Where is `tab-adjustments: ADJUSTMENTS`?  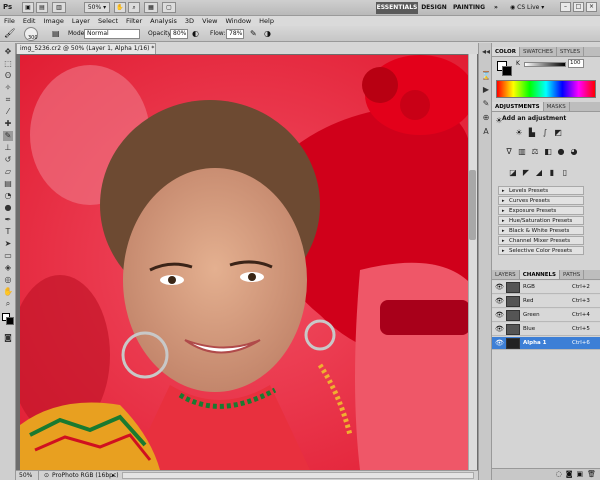
tab-adjustments: ADJUSTMENTS is located at coordinates (518, 106).